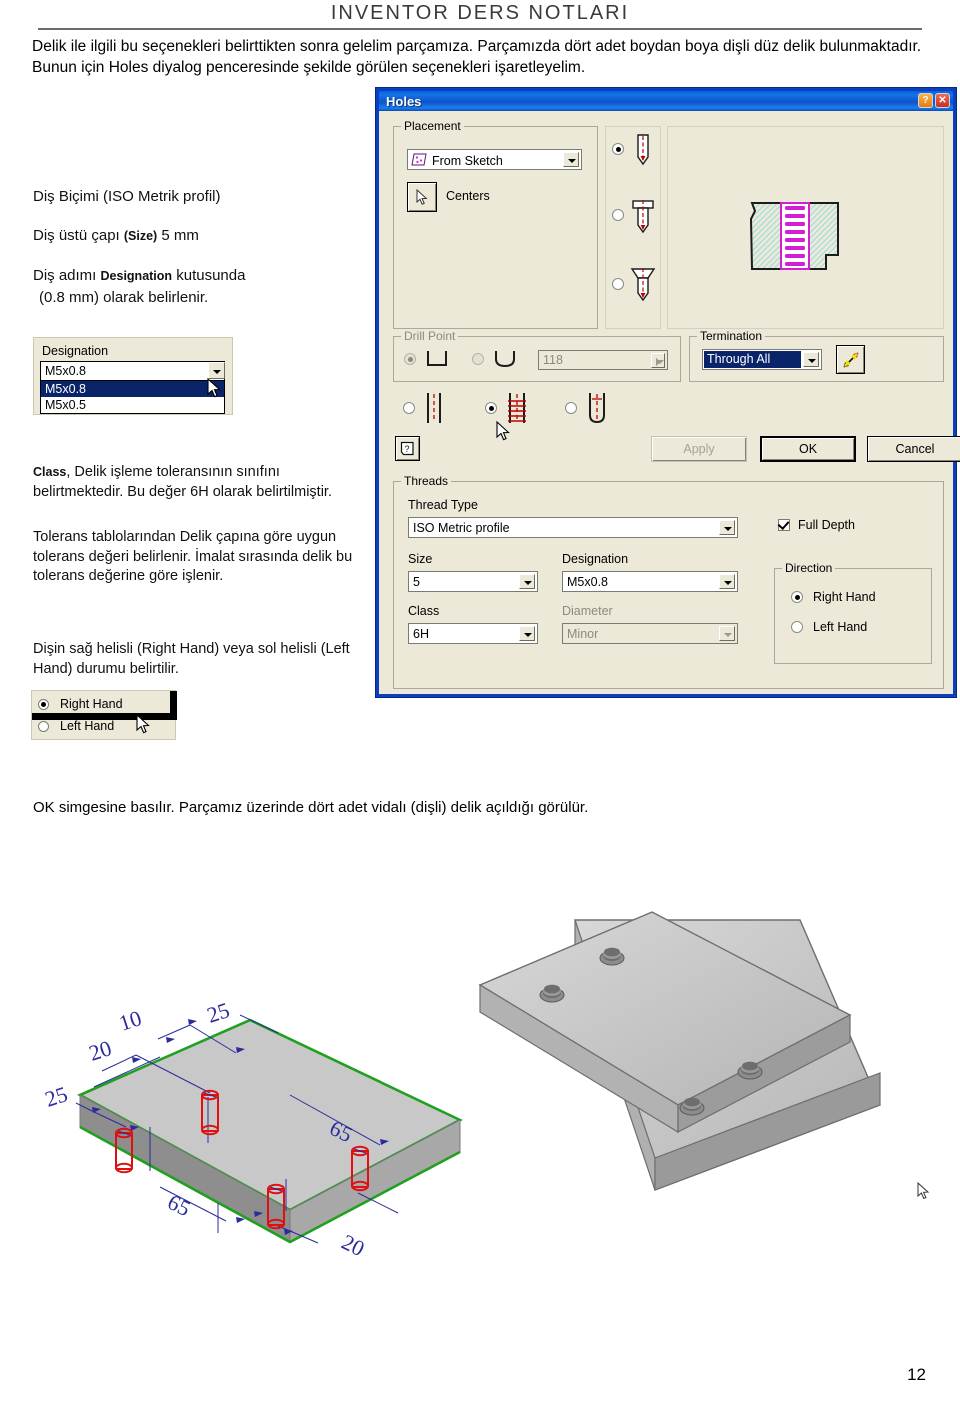 Image resolution: width=960 pixels, height=1403 pixels. I want to click on countersink-hole-icon, so click(643, 288).